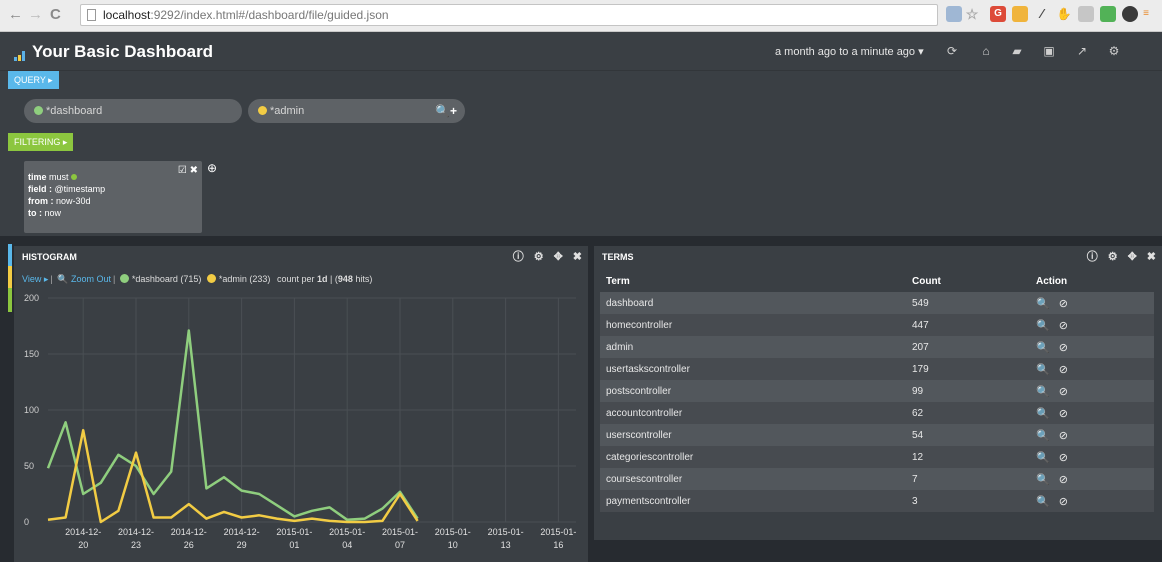 The height and width of the screenshot is (562, 1162). Describe the element at coordinates (133, 111) in the screenshot. I see `query-input-dashboard: *dashboard` at that location.